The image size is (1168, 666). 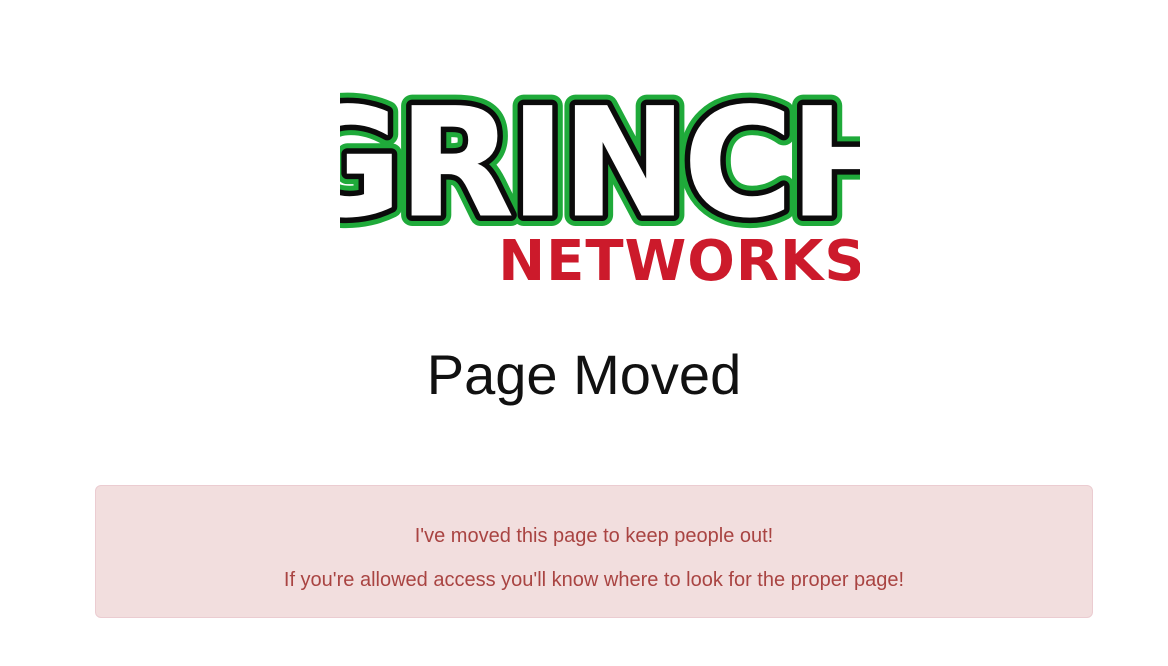 What do you see at coordinates (584, 374) in the screenshot?
I see `page-title: Page Moved` at bounding box center [584, 374].